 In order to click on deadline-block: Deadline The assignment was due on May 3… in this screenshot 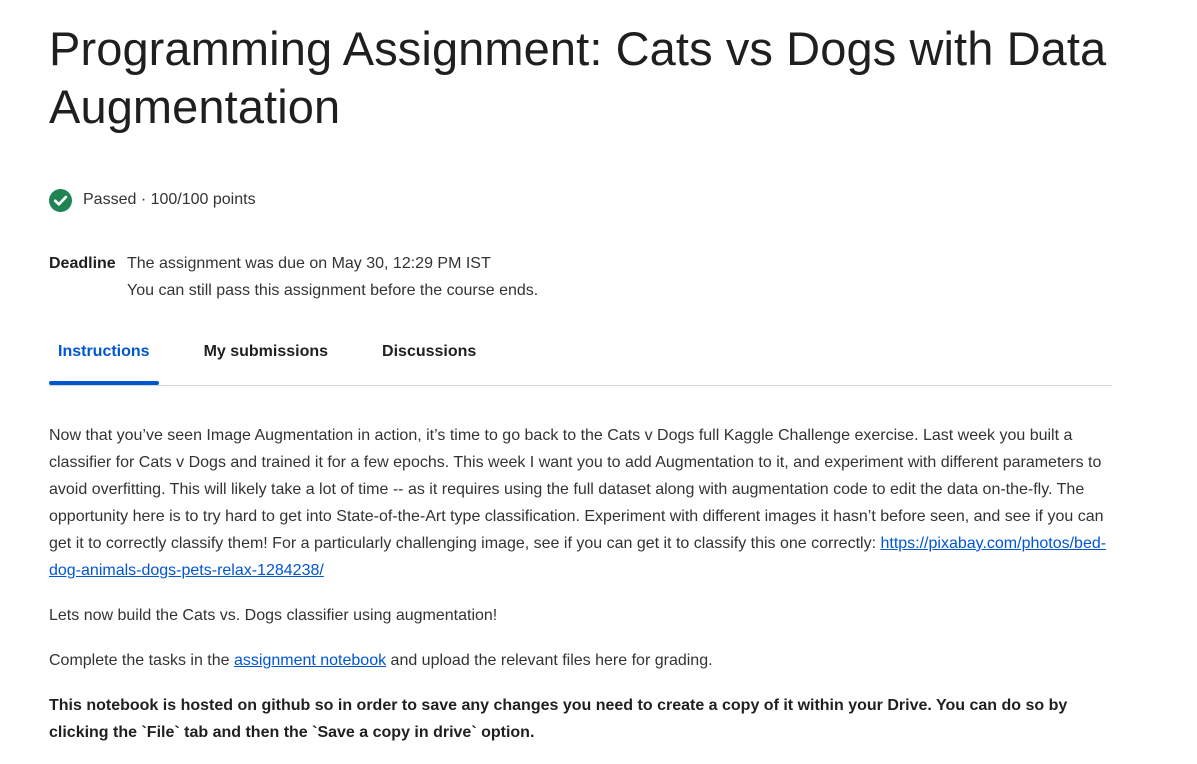, I will do `click(293, 277)`.